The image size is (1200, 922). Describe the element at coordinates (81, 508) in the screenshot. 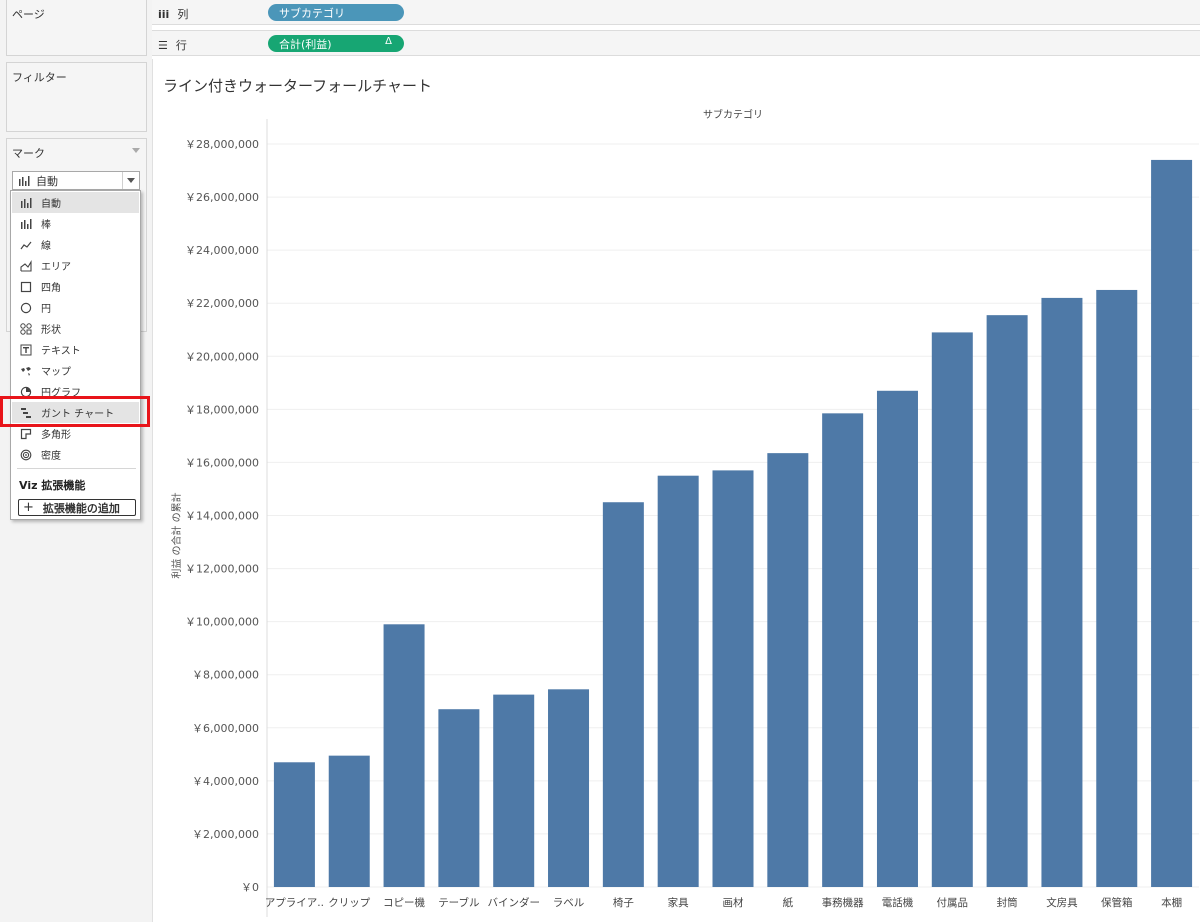

I see `add-extension-label: 拡張機能の追加` at that location.